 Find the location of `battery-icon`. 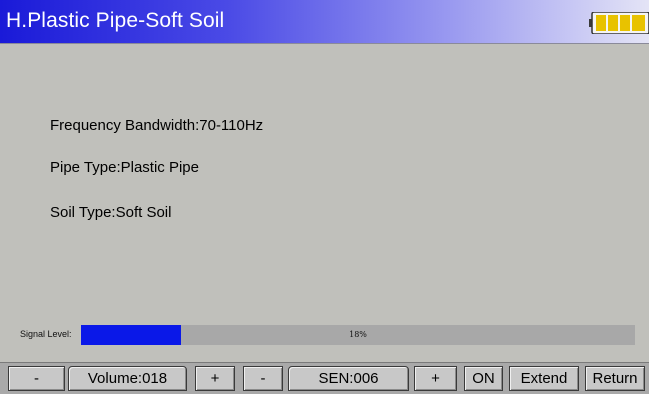

battery-icon is located at coordinates (619, 23).